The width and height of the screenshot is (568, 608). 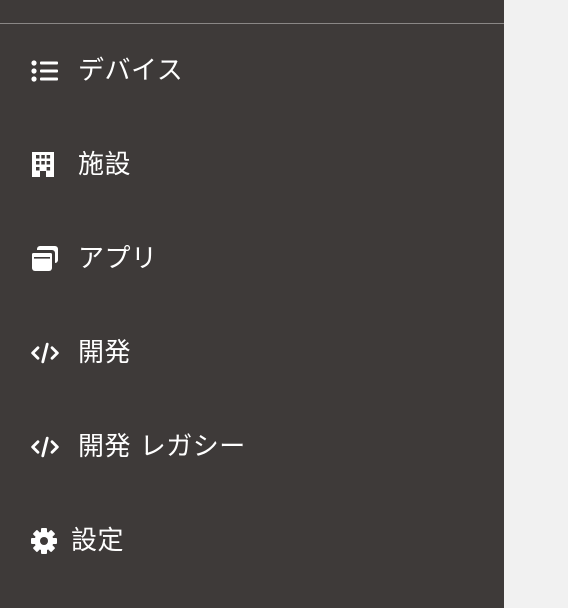 I want to click on content-area, so click(x=536, y=304).